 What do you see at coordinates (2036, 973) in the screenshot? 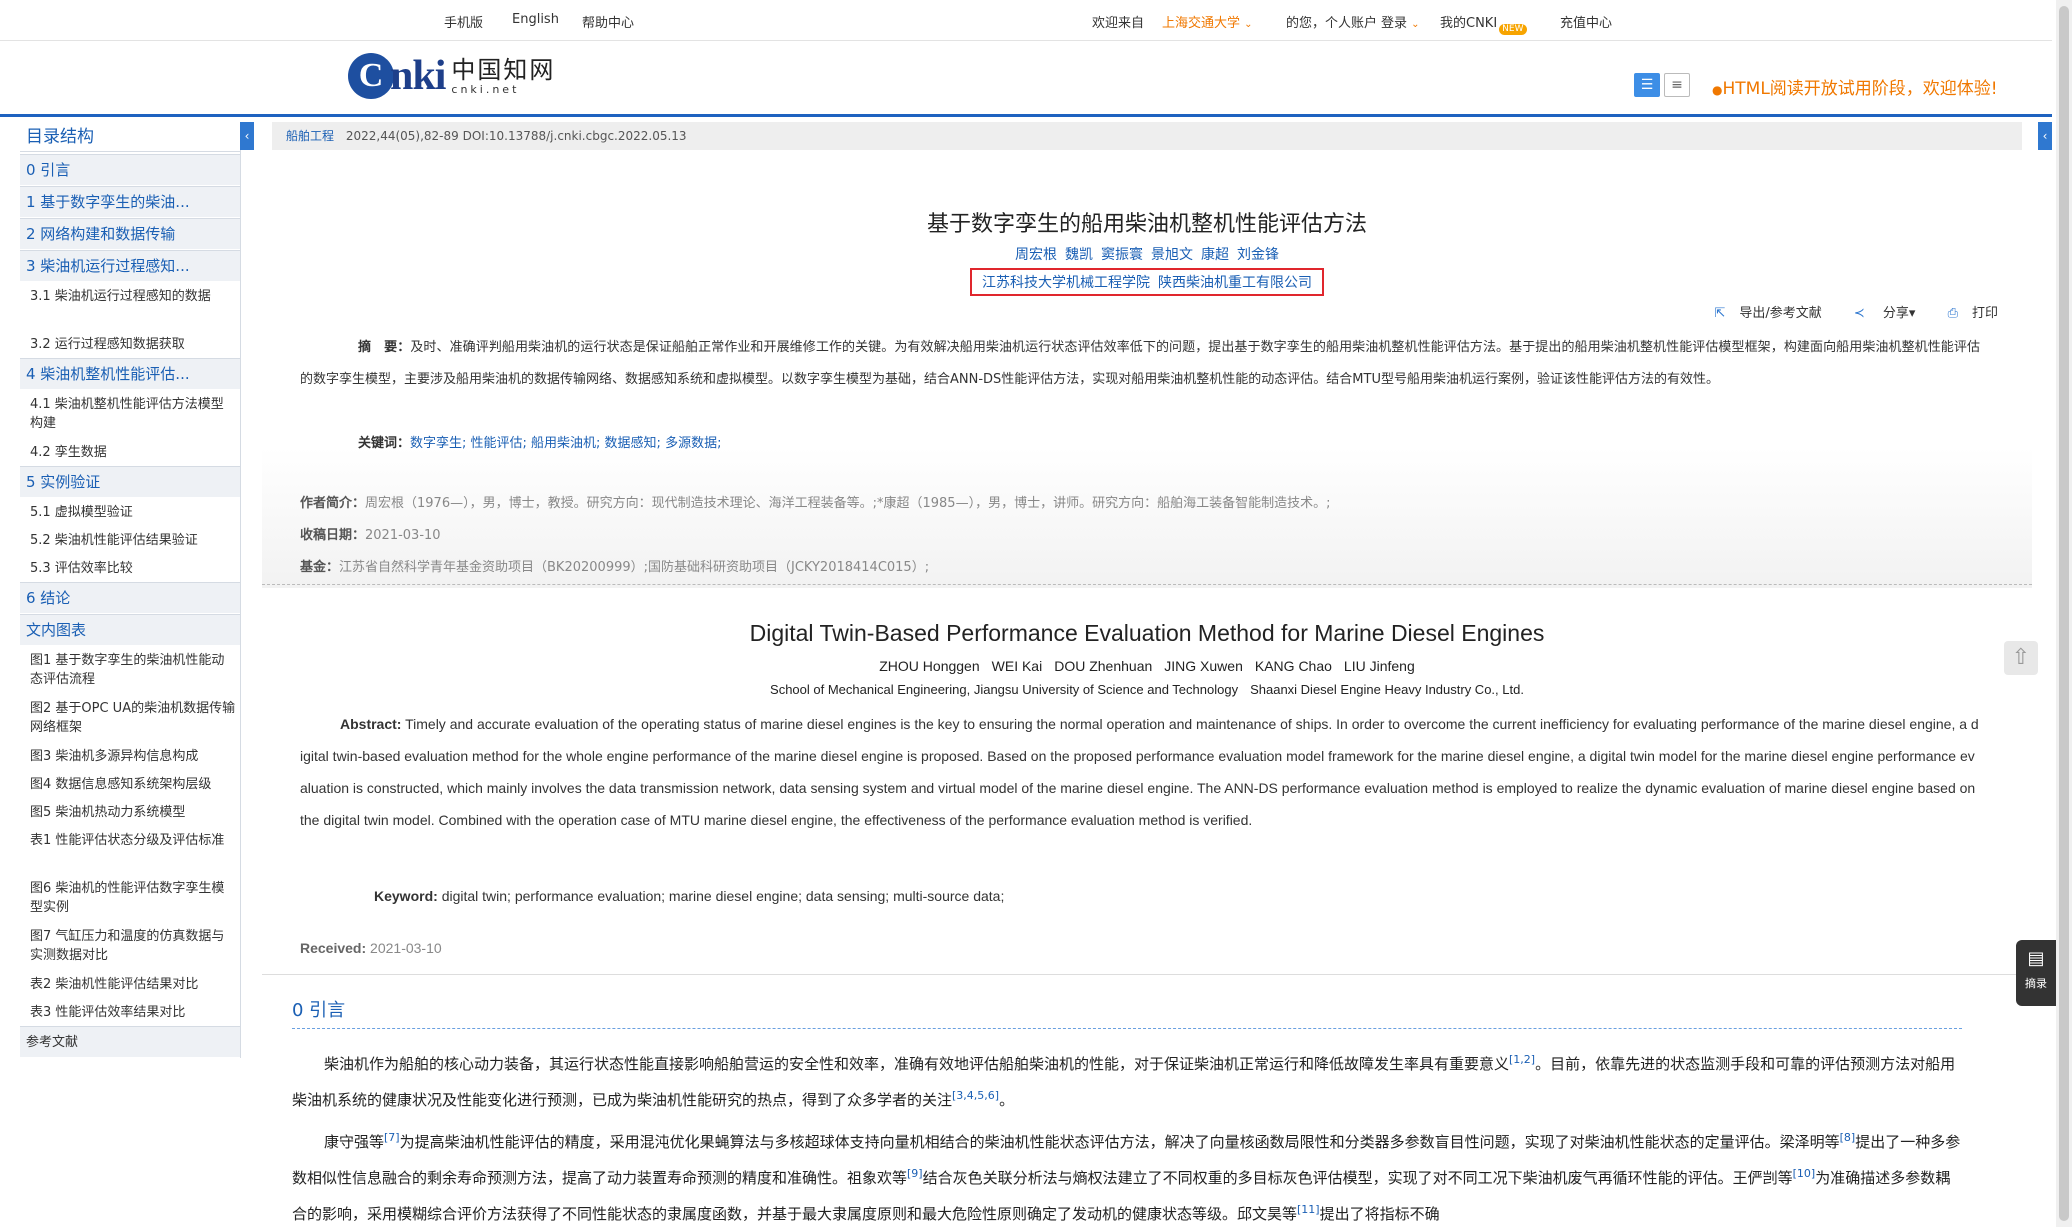
I see `summary-float-button: ▤ 摘录` at bounding box center [2036, 973].